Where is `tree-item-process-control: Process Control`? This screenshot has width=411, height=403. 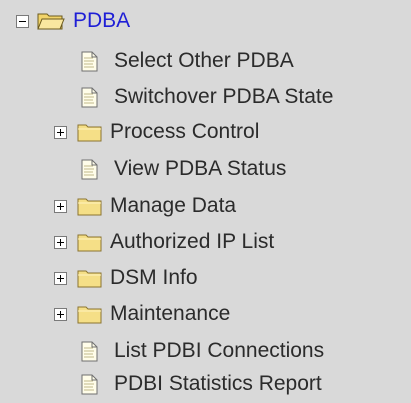 tree-item-process-control: Process Control is located at coordinates (129, 132).